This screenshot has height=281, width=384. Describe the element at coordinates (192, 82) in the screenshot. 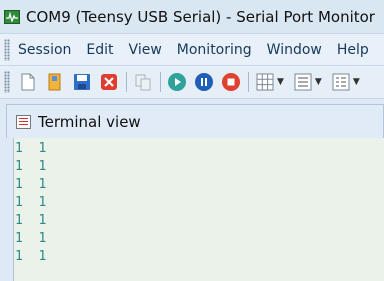

I see `toolbar: ▼ ▼ ▼` at that location.